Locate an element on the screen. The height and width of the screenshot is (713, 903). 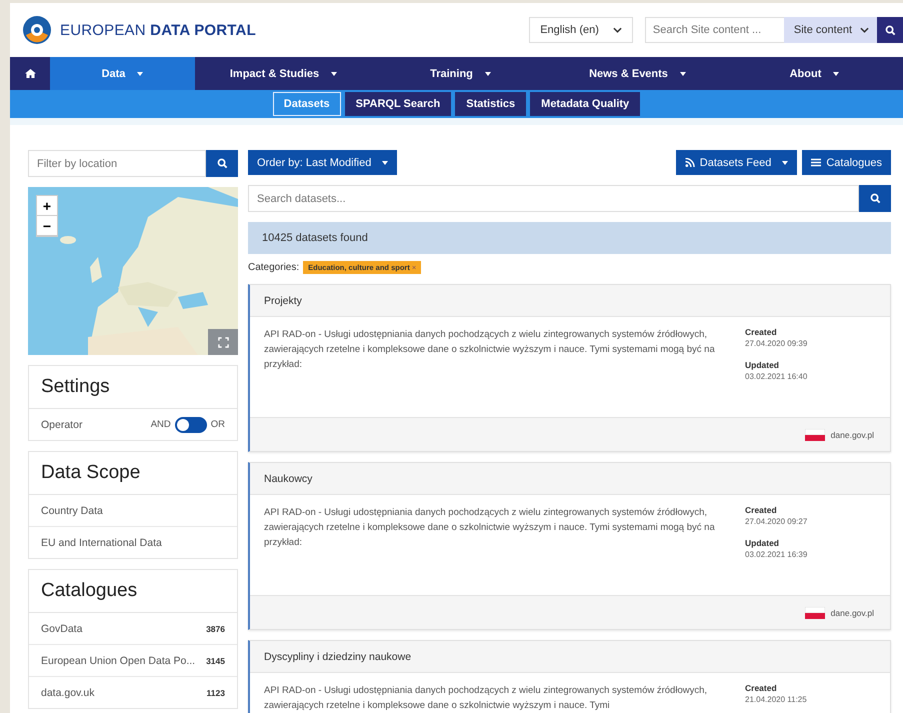
updated-date: 03.02.2021 16:40 is located at coordinates (776, 376).